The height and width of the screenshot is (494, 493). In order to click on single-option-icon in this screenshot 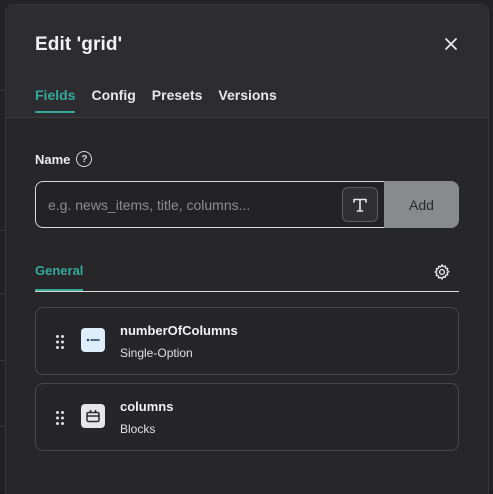, I will do `click(93, 340)`.